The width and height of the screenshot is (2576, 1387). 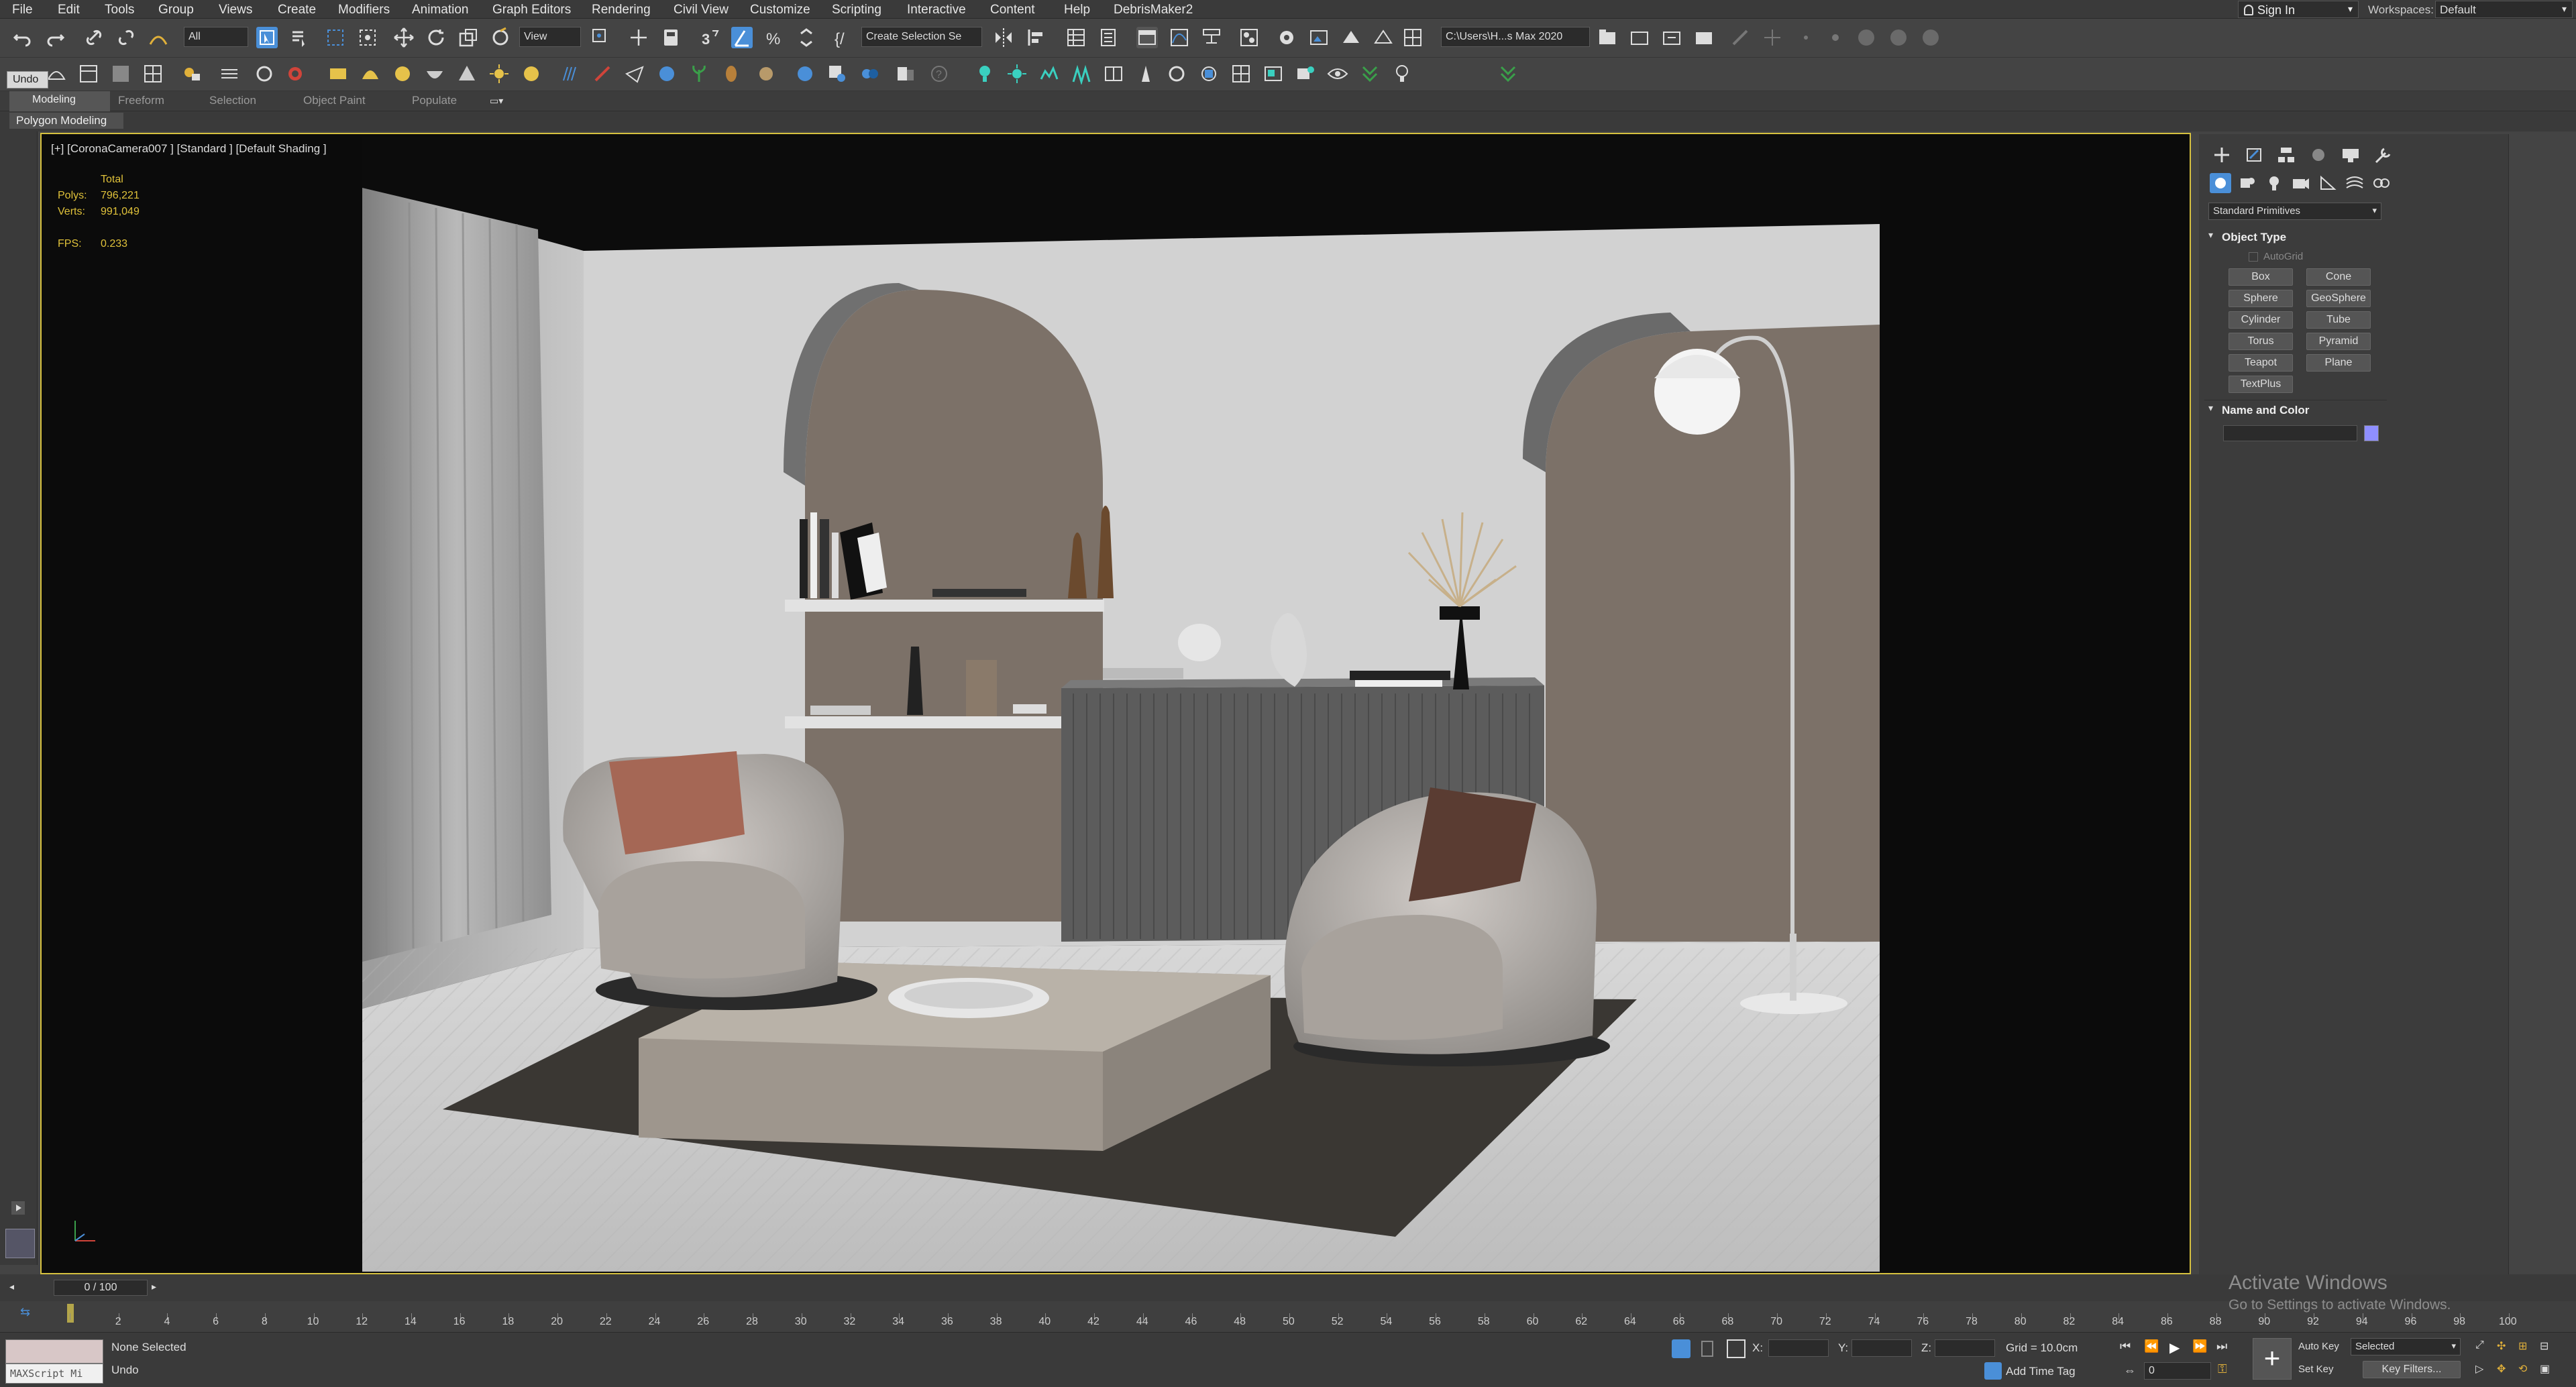 I want to click on sphere-button: Sphere, so click(x=2261, y=298).